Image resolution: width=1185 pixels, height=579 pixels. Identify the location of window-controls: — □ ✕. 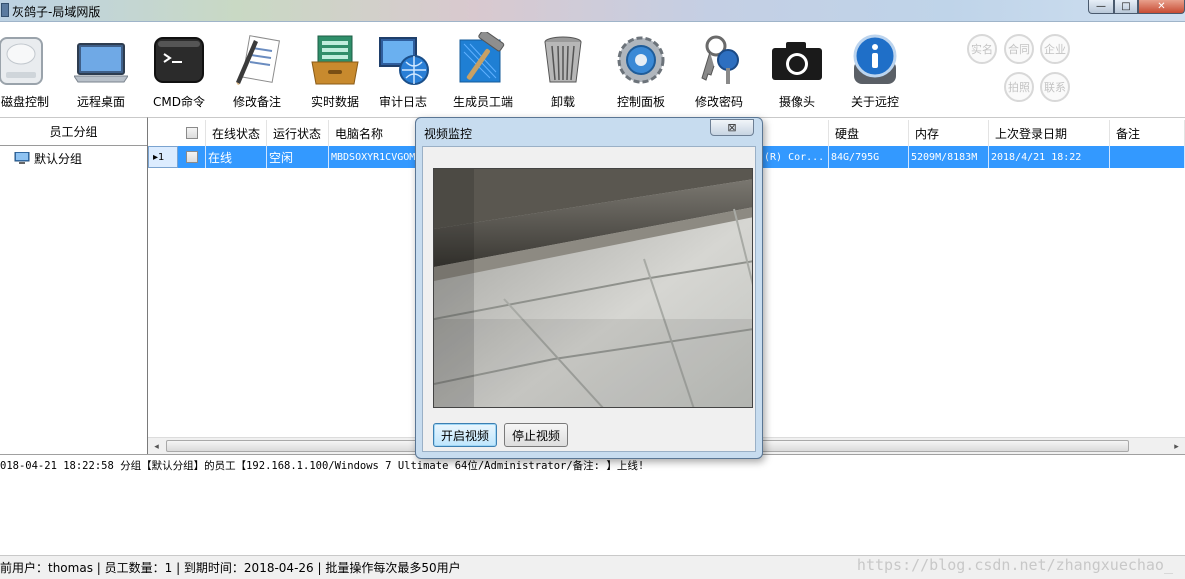
(1136, 7).